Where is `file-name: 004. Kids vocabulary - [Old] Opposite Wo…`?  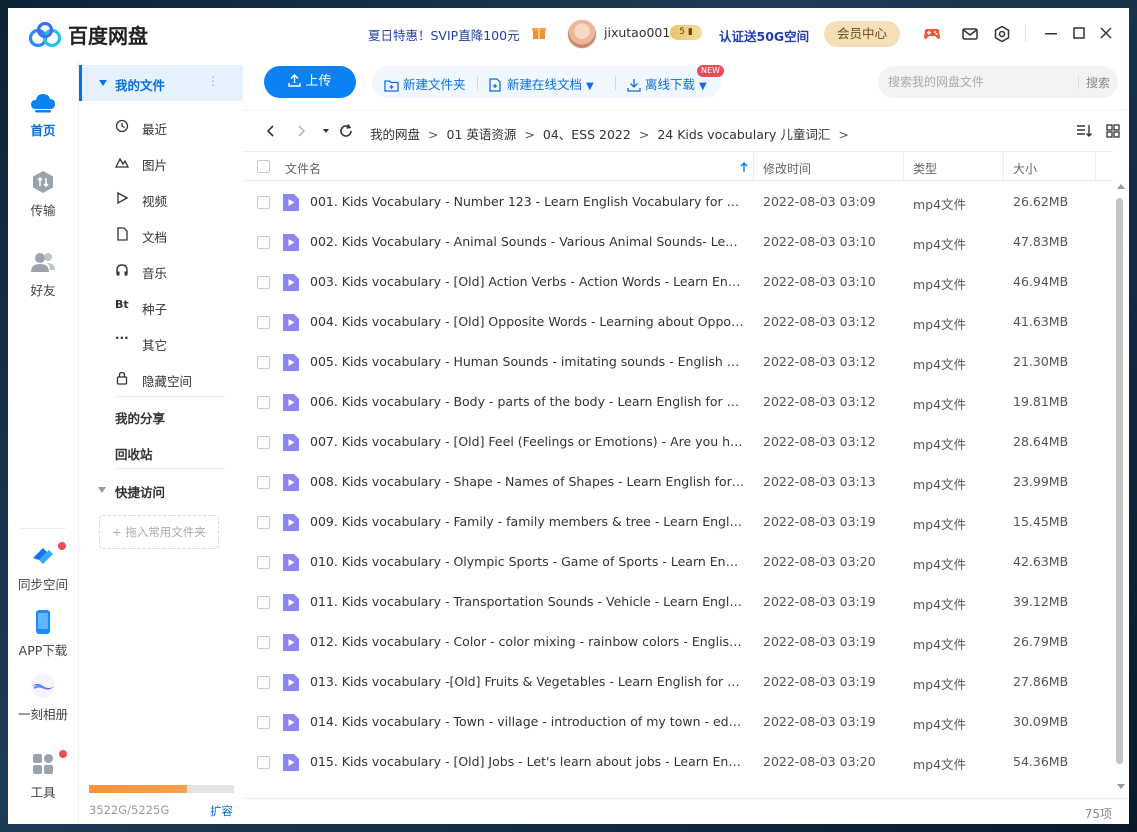 file-name: 004. Kids vocabulary - [Old] Opposite Wo… is located at coordinates (527, 321).